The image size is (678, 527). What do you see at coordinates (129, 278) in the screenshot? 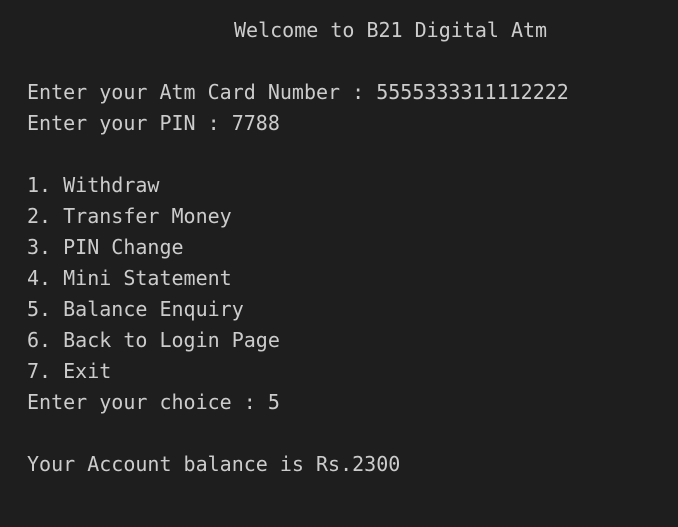
I see `menu-item-mini-statement: 4. Mini Statement` at bounding box center [129, 278].